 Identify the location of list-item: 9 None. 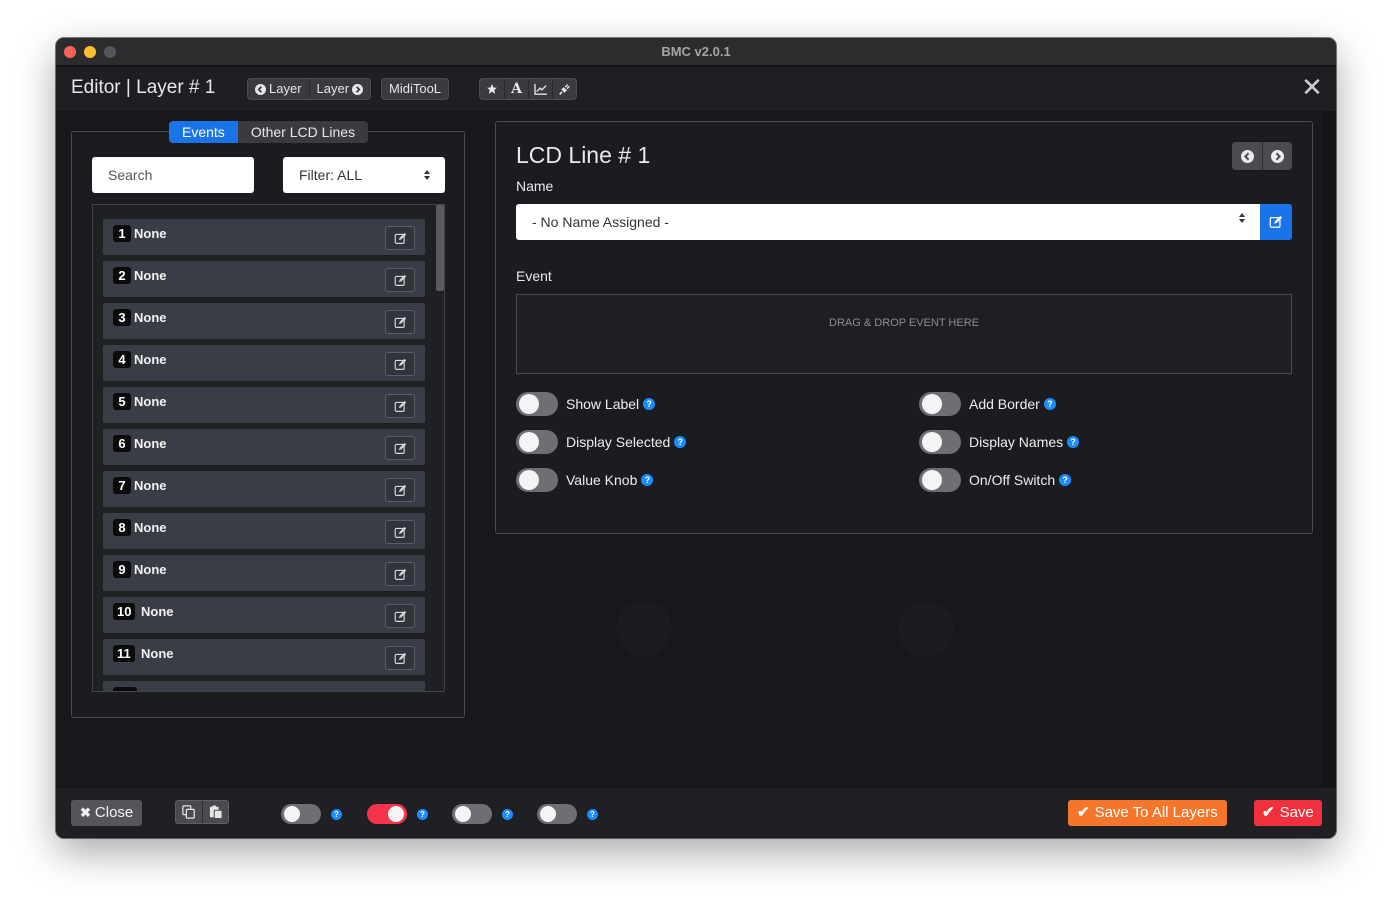
(264, 573).